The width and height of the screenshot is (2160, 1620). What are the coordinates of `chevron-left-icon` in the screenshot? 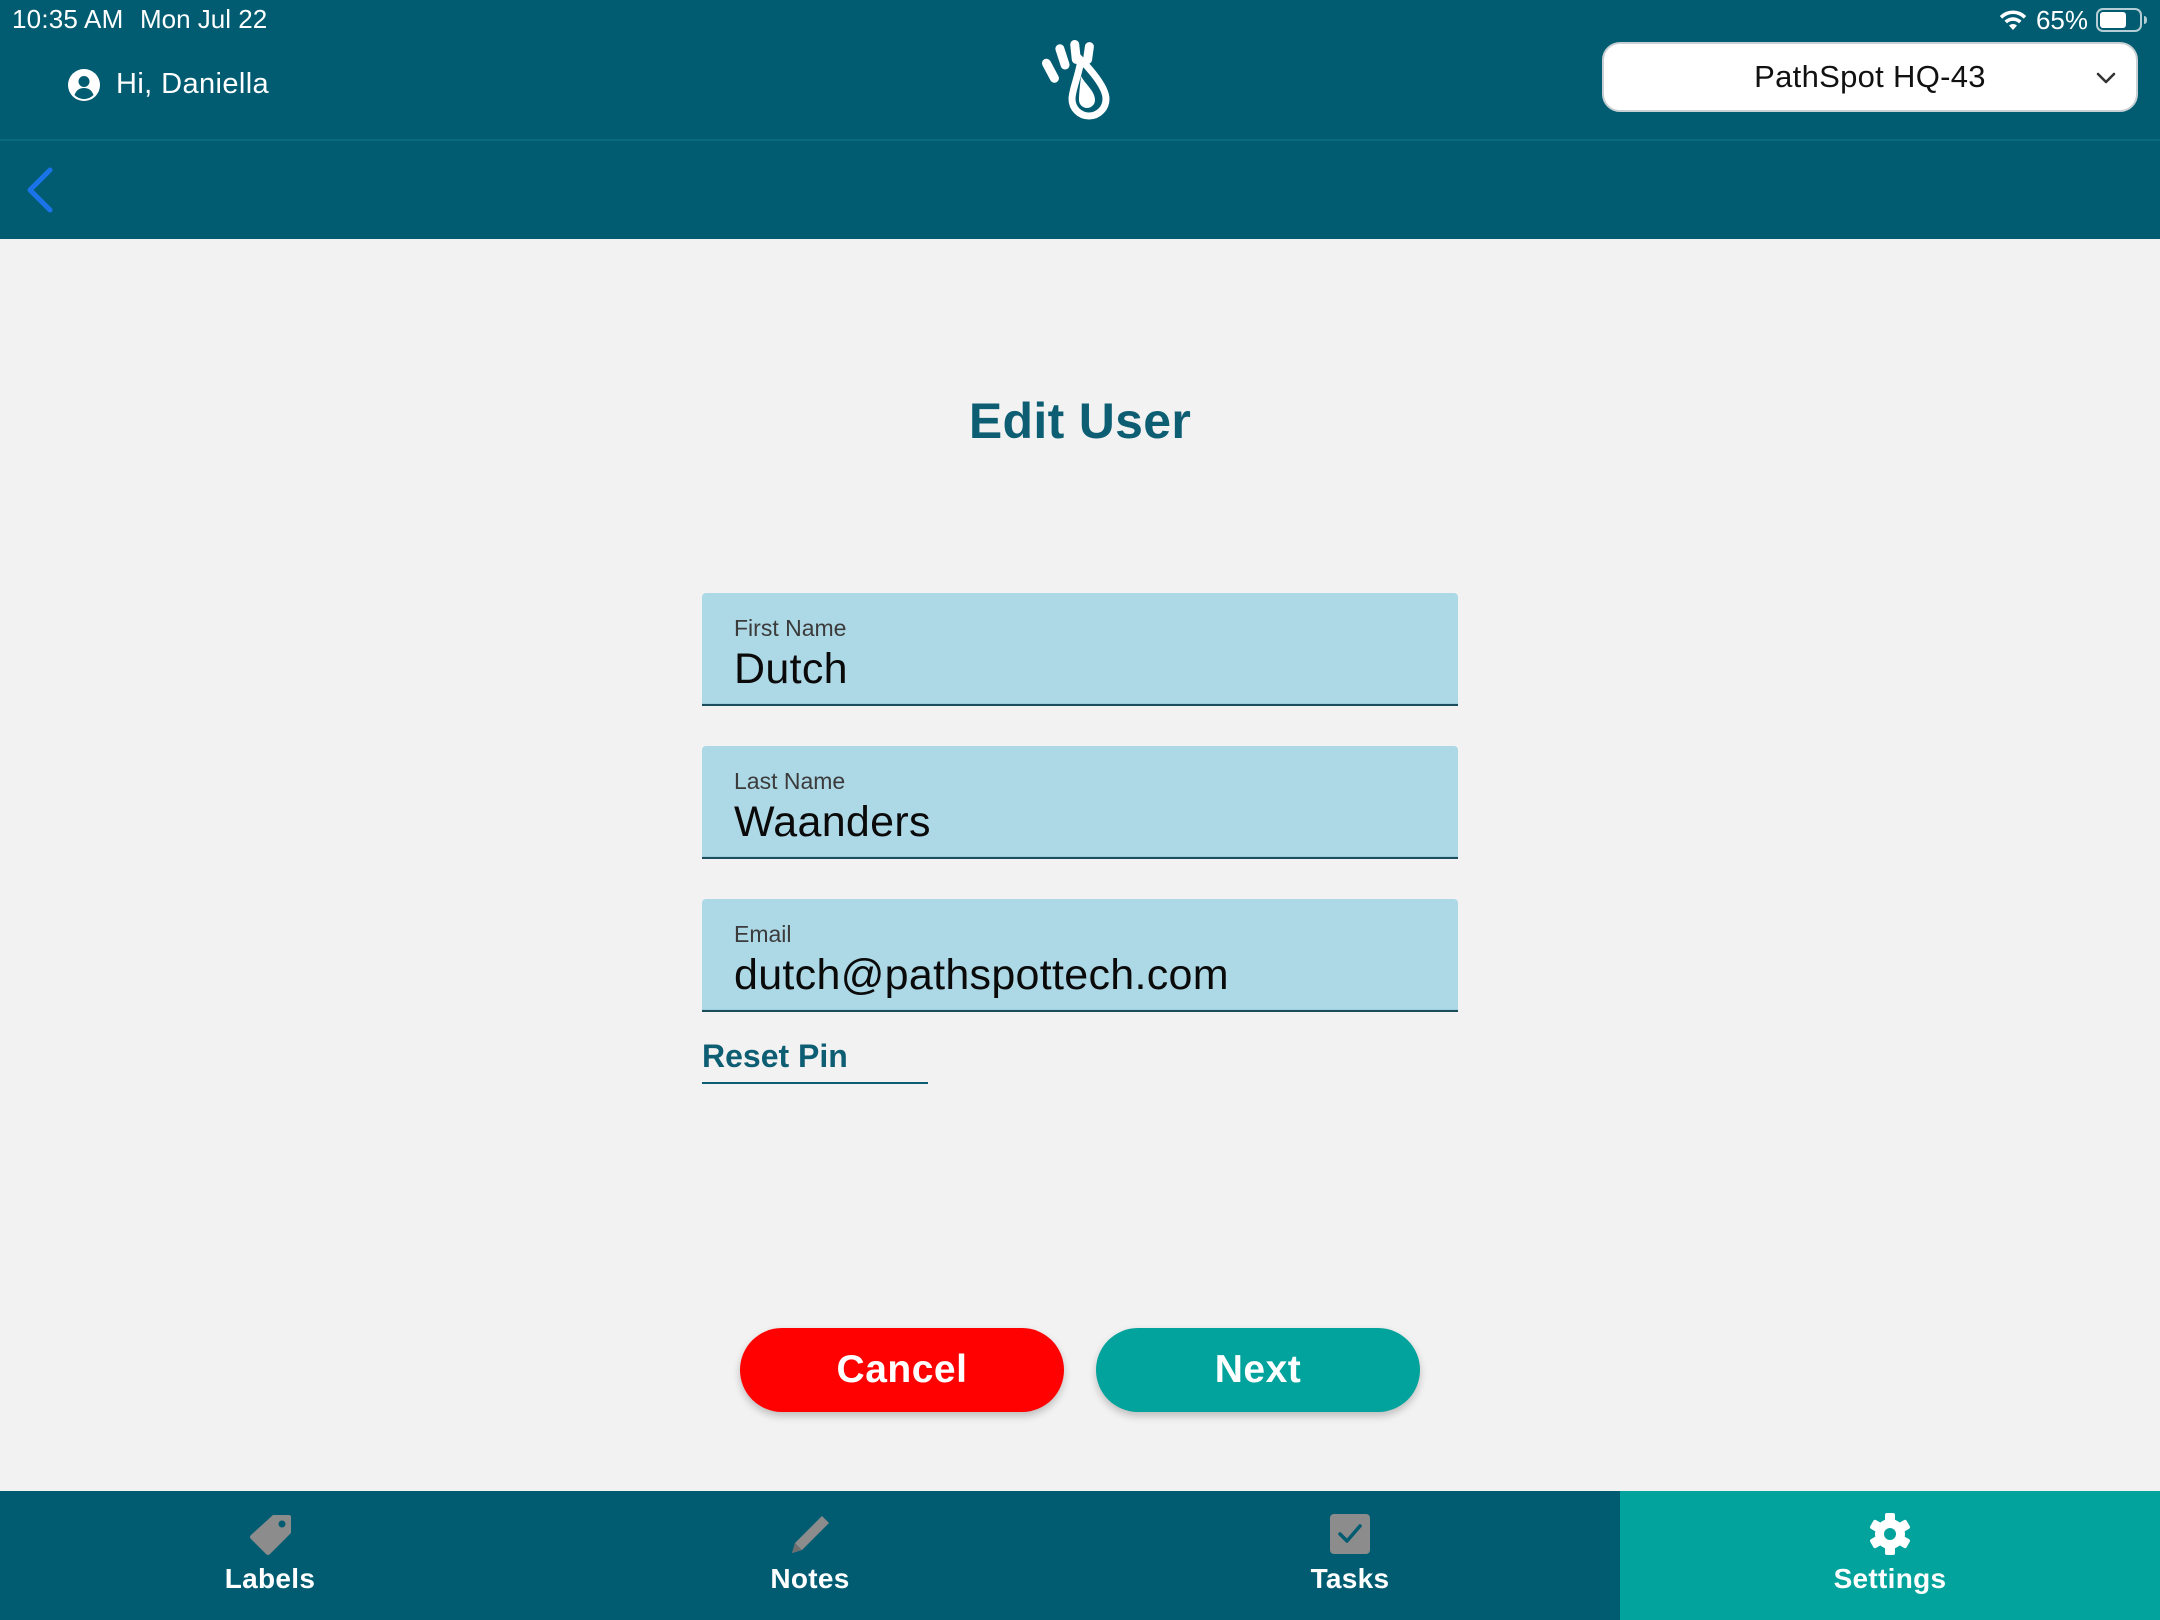 It's located at (40, 190).